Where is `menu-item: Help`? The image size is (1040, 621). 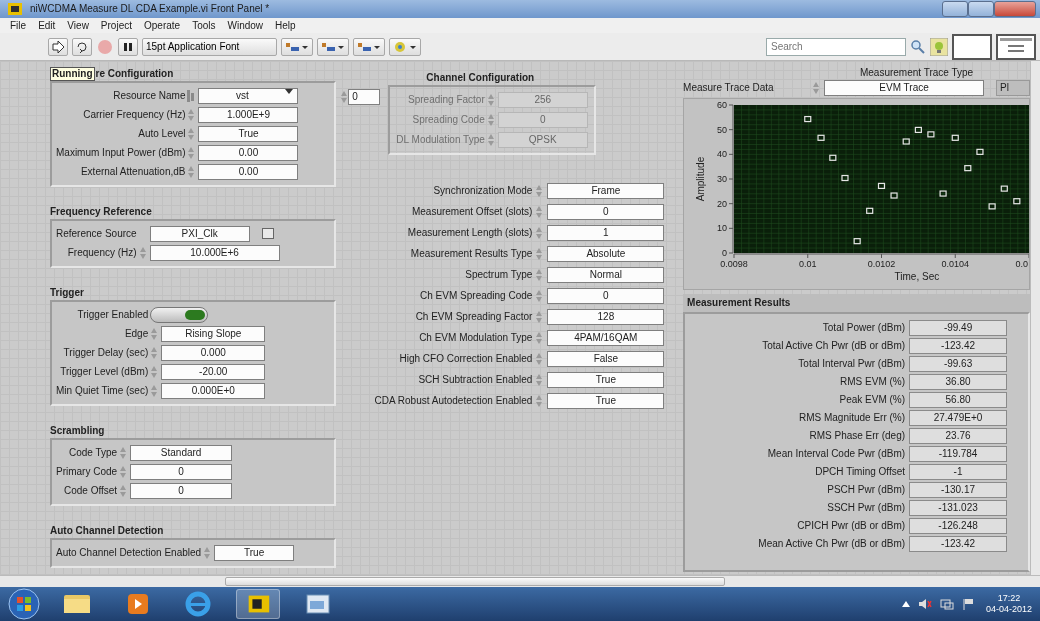
menu-item: Help is located at coordinates (285, 25).